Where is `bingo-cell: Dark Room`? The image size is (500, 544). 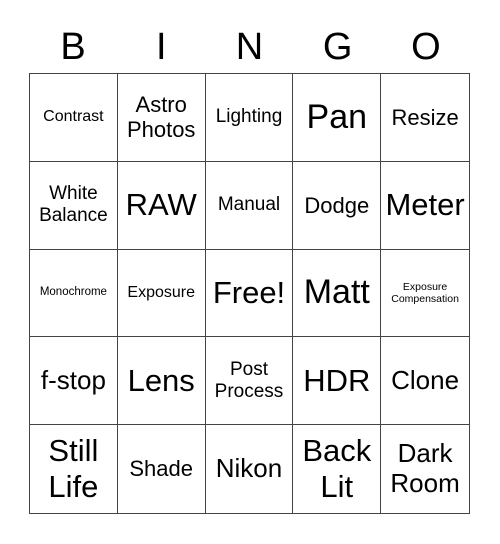 bingo-cell: Dark Room is located at coordinates (425, 469).